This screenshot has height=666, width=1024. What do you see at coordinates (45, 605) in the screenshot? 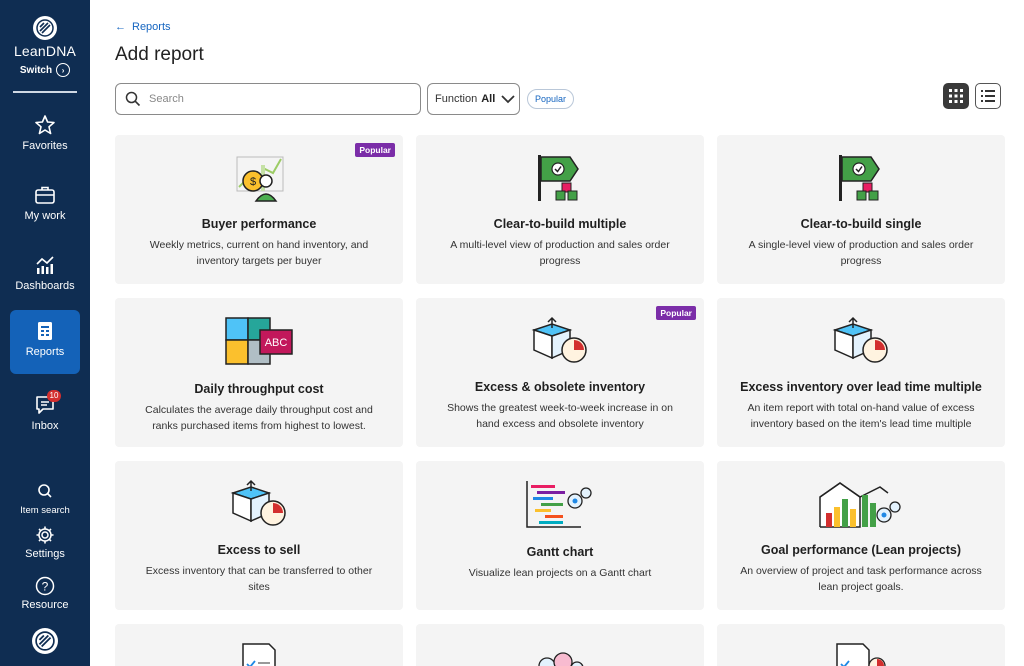
I see `sidebar-item-label: Resource` at bounding box center [45, 605].